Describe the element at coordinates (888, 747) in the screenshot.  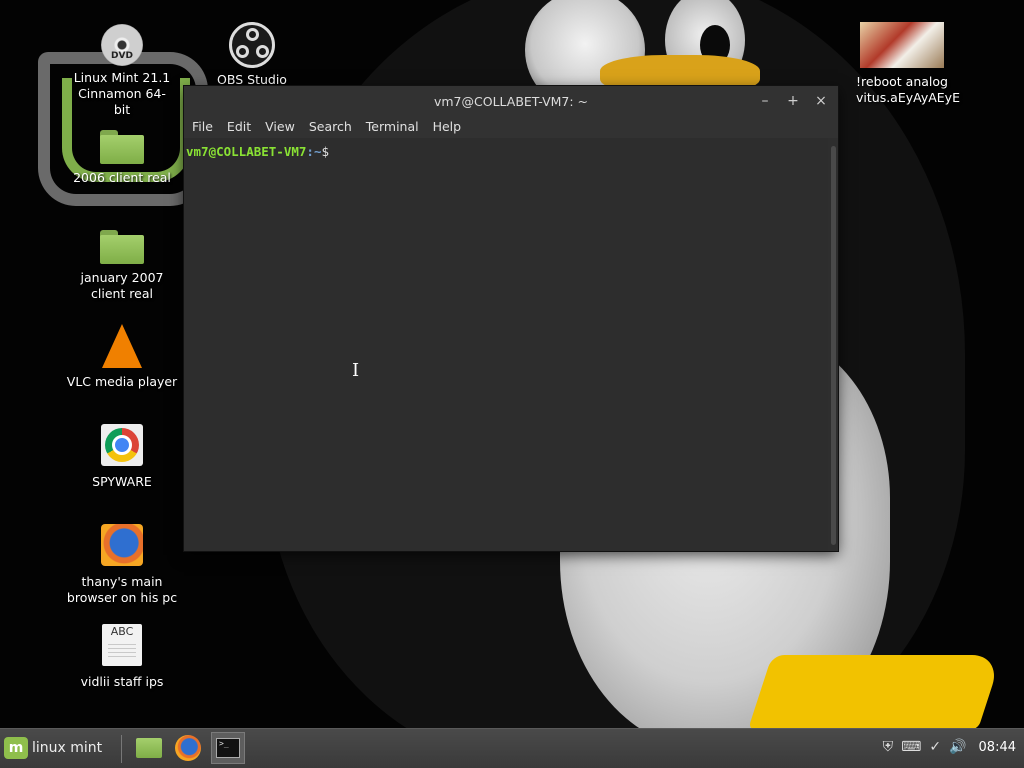
I see `shield-icon: ⛨` at that location.